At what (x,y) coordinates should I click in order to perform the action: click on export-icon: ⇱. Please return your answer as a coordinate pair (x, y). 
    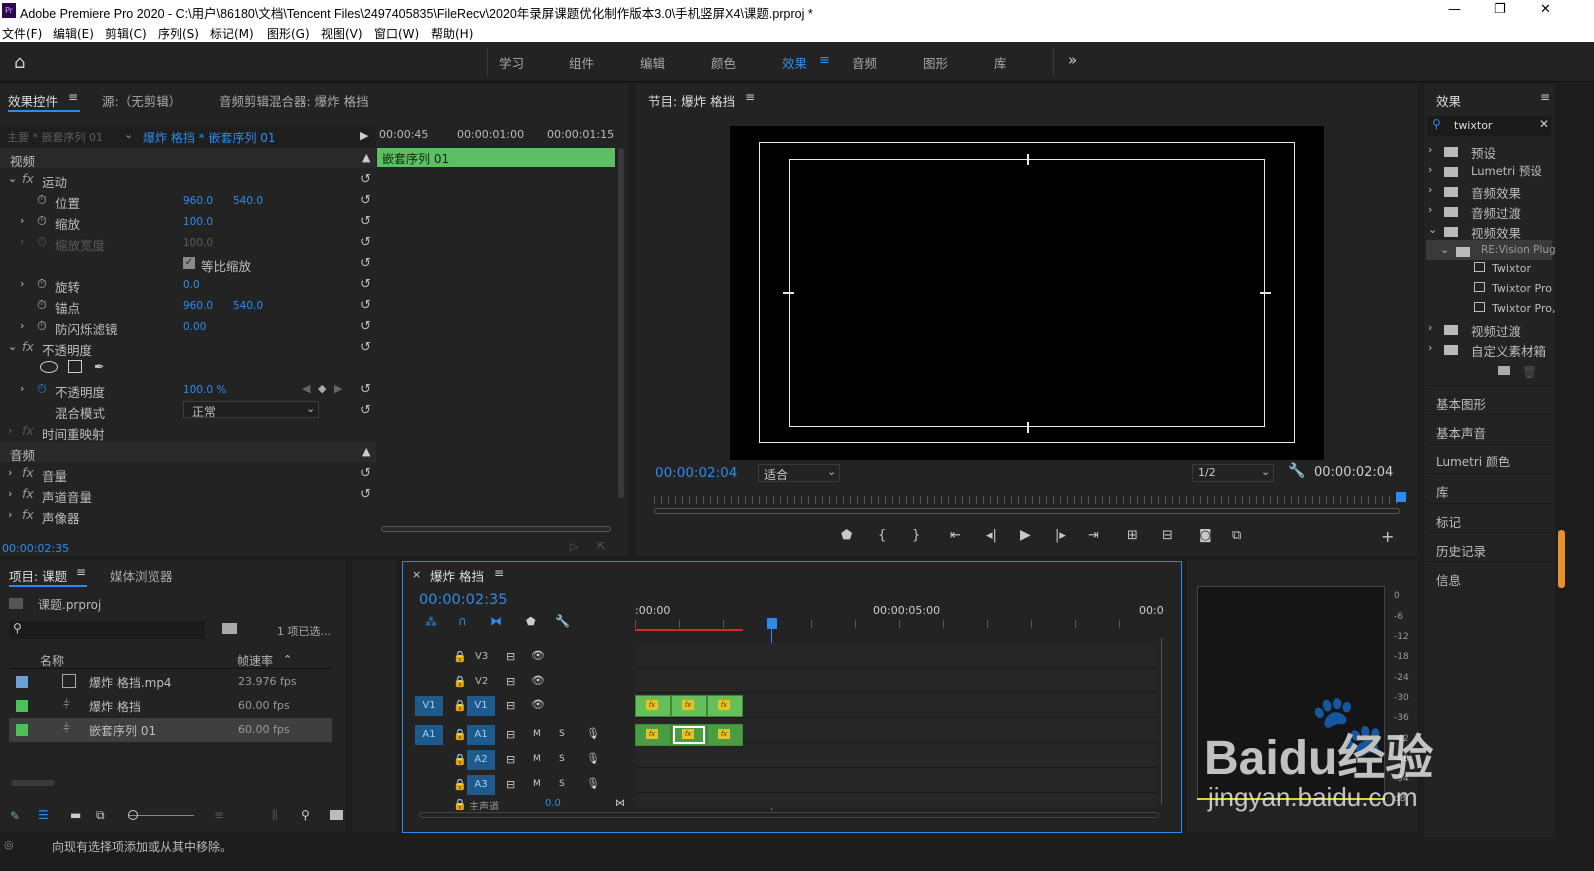
    Looking at the image, I should click on (601, 546).